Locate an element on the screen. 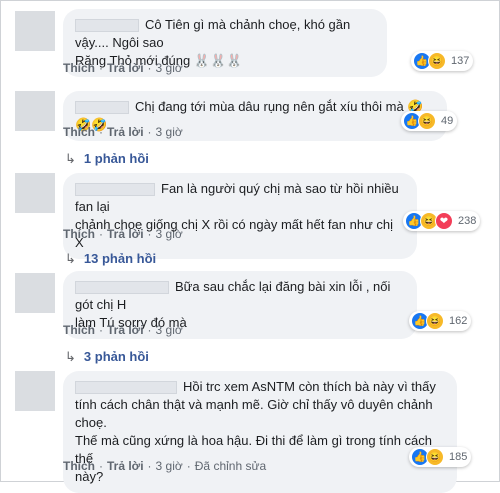  reaction-count: 49 is located at coordinates (447, 121).